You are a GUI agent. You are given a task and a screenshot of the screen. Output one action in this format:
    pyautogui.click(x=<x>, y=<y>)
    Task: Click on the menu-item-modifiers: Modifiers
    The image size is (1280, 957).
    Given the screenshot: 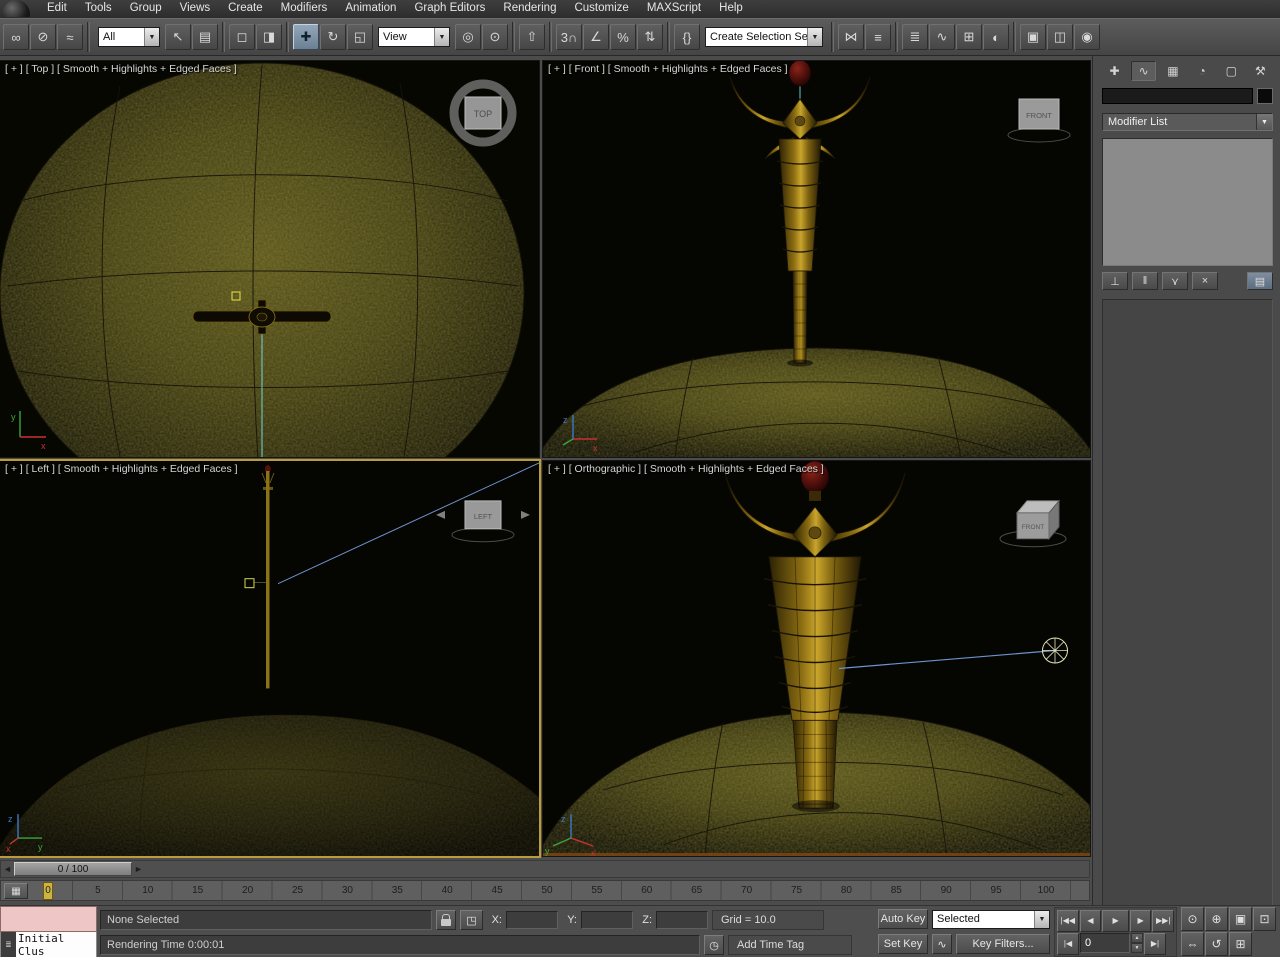 What is the action you would take?
    pyautogui.click(x=304, y=9)
    